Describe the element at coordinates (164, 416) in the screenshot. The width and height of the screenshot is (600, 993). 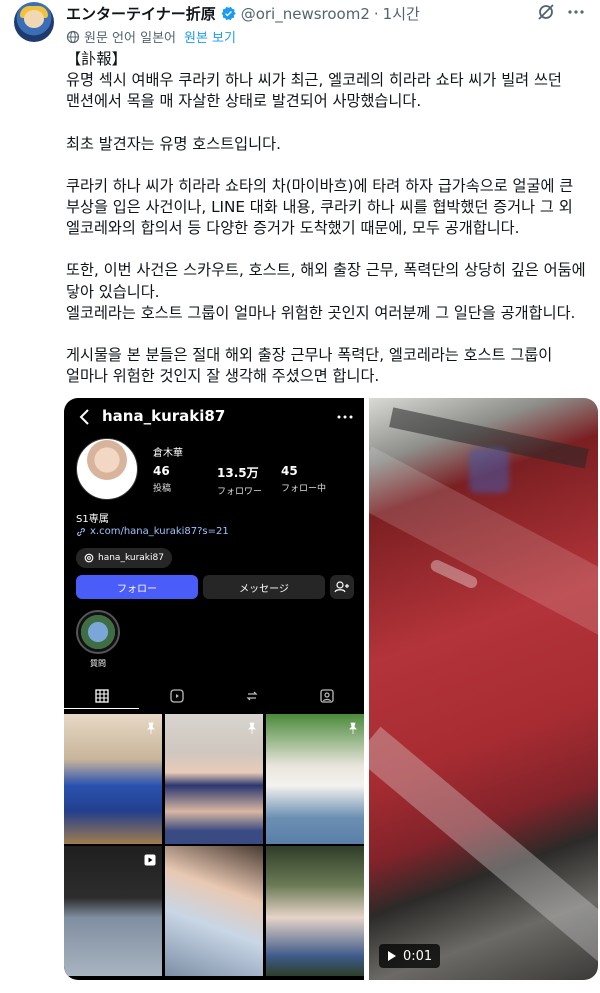
I see `ig-username: hana_kuraki87` at that location.